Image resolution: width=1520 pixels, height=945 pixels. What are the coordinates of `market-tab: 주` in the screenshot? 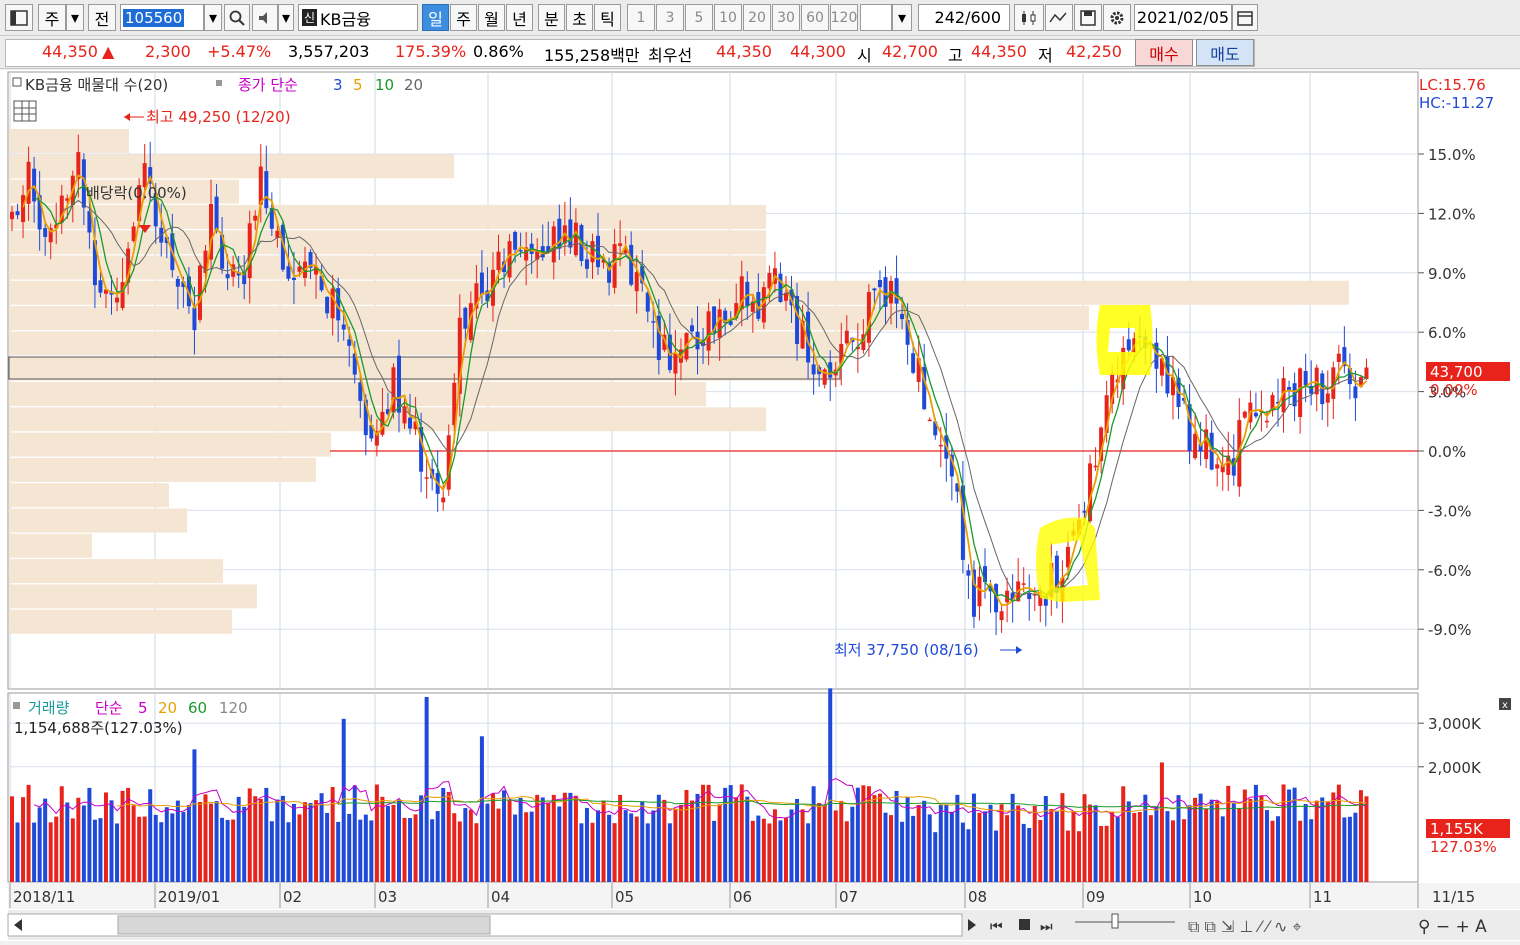 It's located at (52, 17).